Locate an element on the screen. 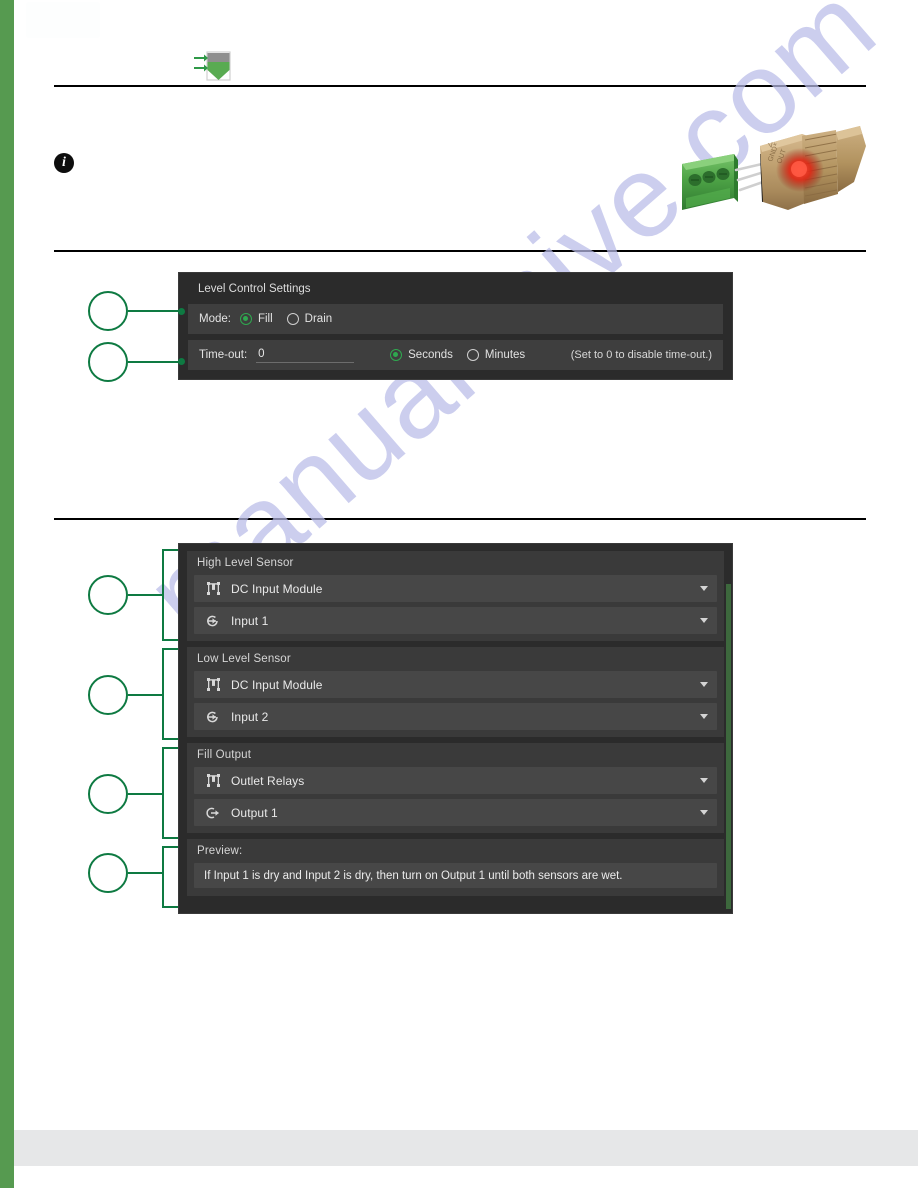  radio-indicator-drain is located at coordinates (292, 319).